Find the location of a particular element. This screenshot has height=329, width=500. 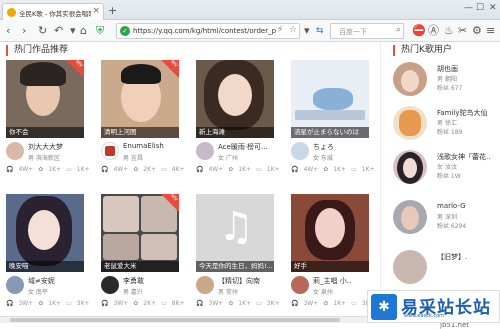

compat-mode-icon: ⇆ is located at coordinates (320, 31).